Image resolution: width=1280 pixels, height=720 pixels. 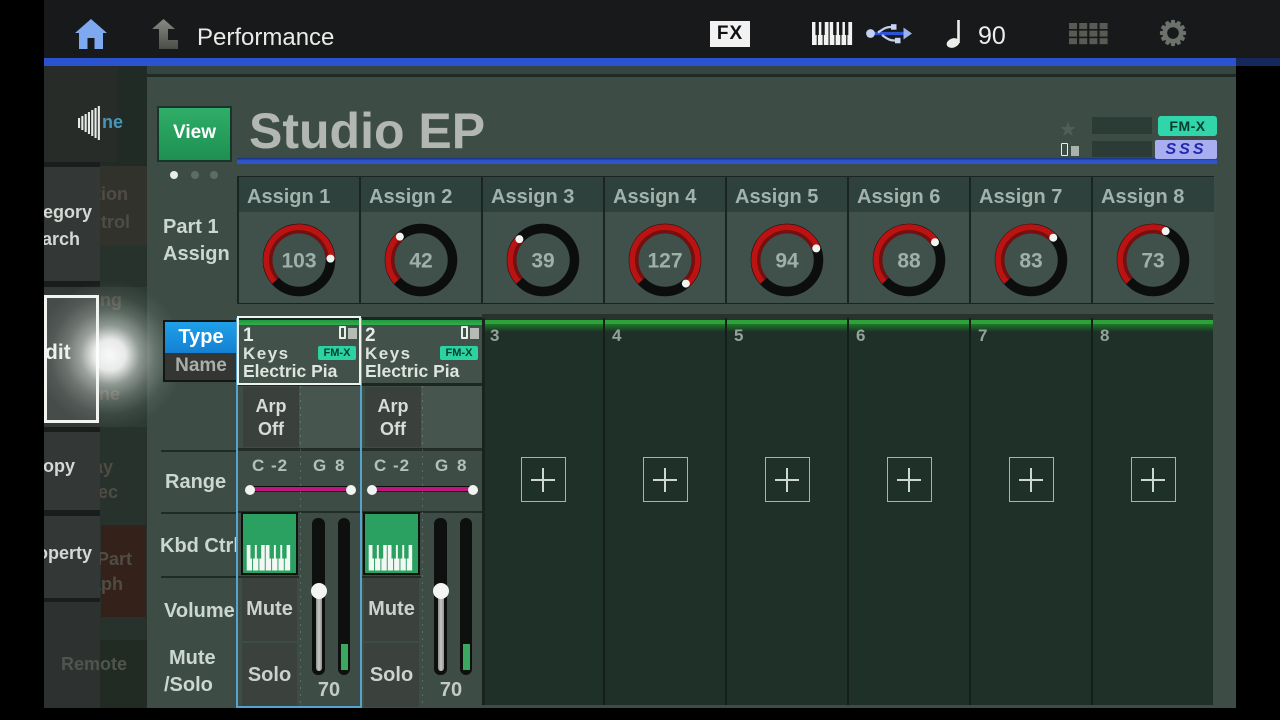 I want to click on svg-text: 127, so click(x=664, y=261).